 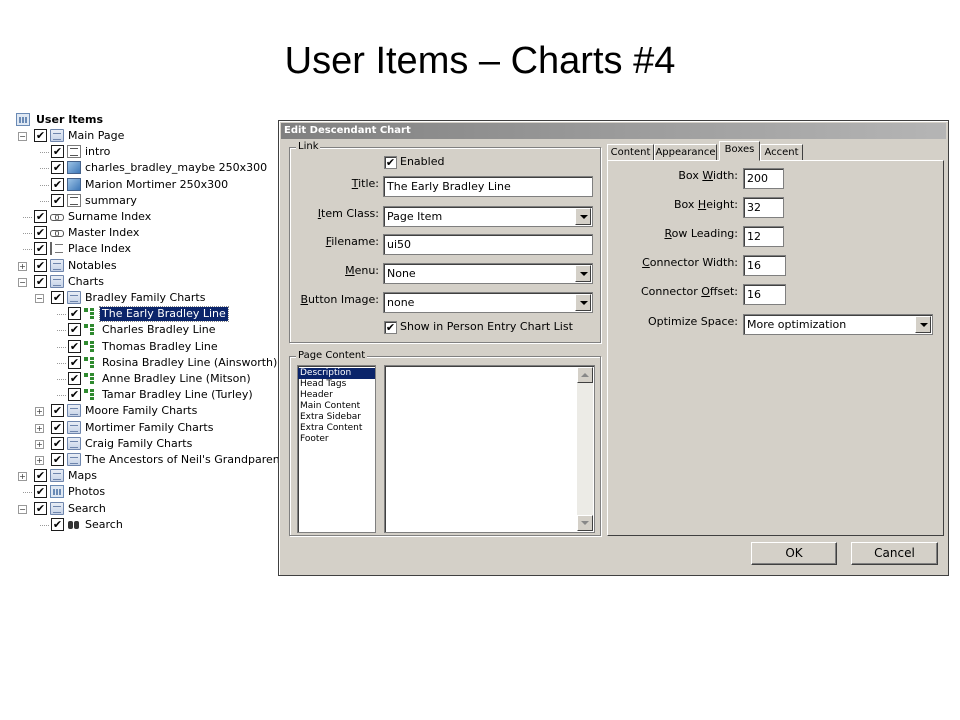 I want to click on tree-item-label: Main Page, so click(x=96, y=136).